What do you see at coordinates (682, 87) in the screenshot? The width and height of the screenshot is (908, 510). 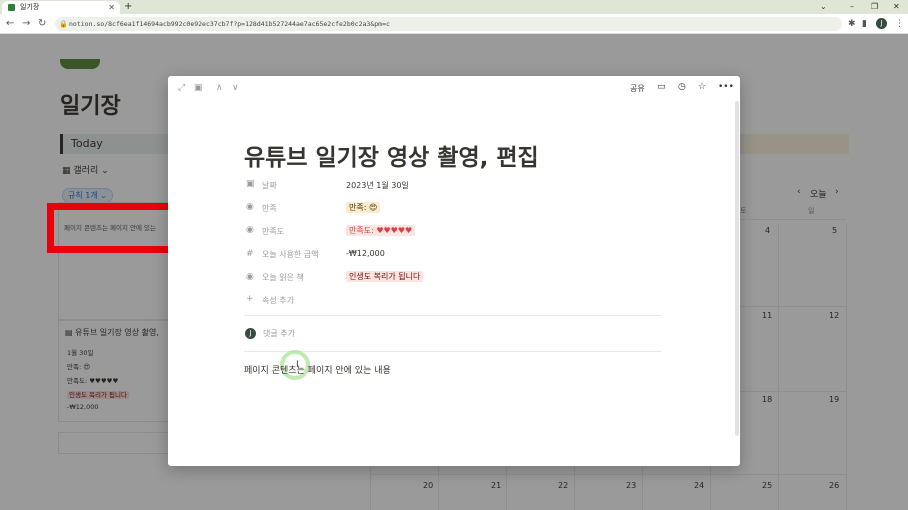 I see `history-icon: ◷` at bounding box center [682, 87].